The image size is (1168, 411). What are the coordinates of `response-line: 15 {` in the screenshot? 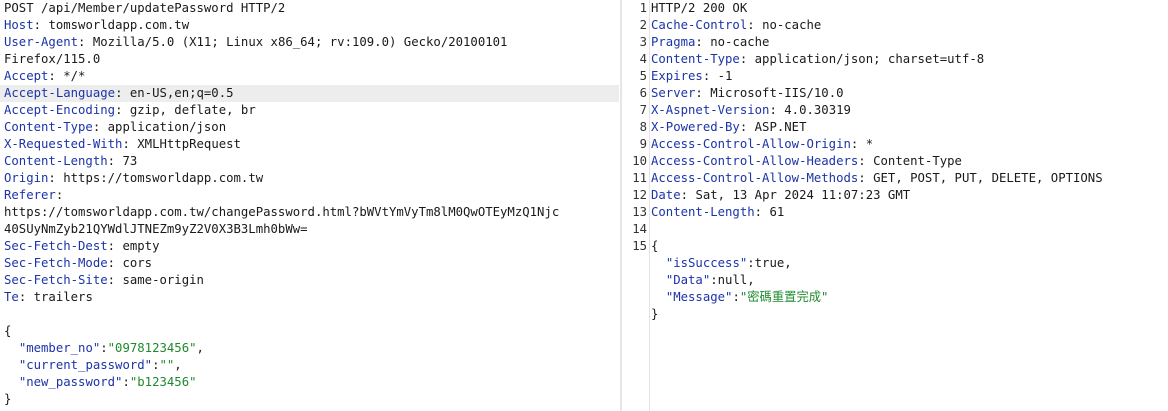 It's located at (896, 246).